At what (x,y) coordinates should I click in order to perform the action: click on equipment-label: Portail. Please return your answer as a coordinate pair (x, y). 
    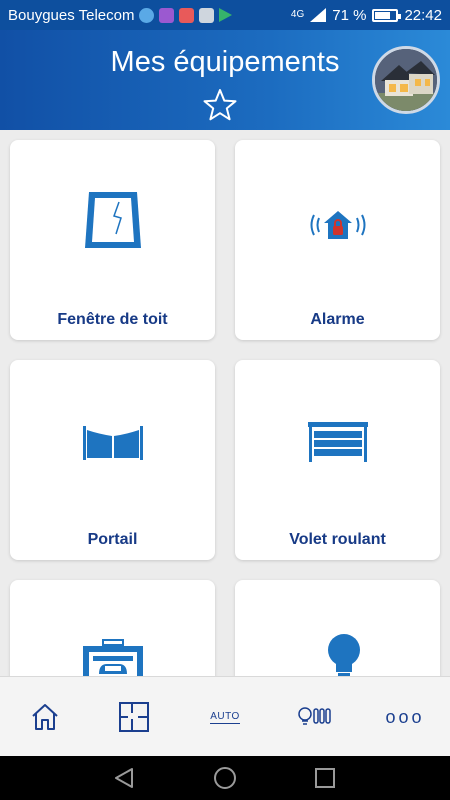
    Looking at the image, I should click on (112, 539).